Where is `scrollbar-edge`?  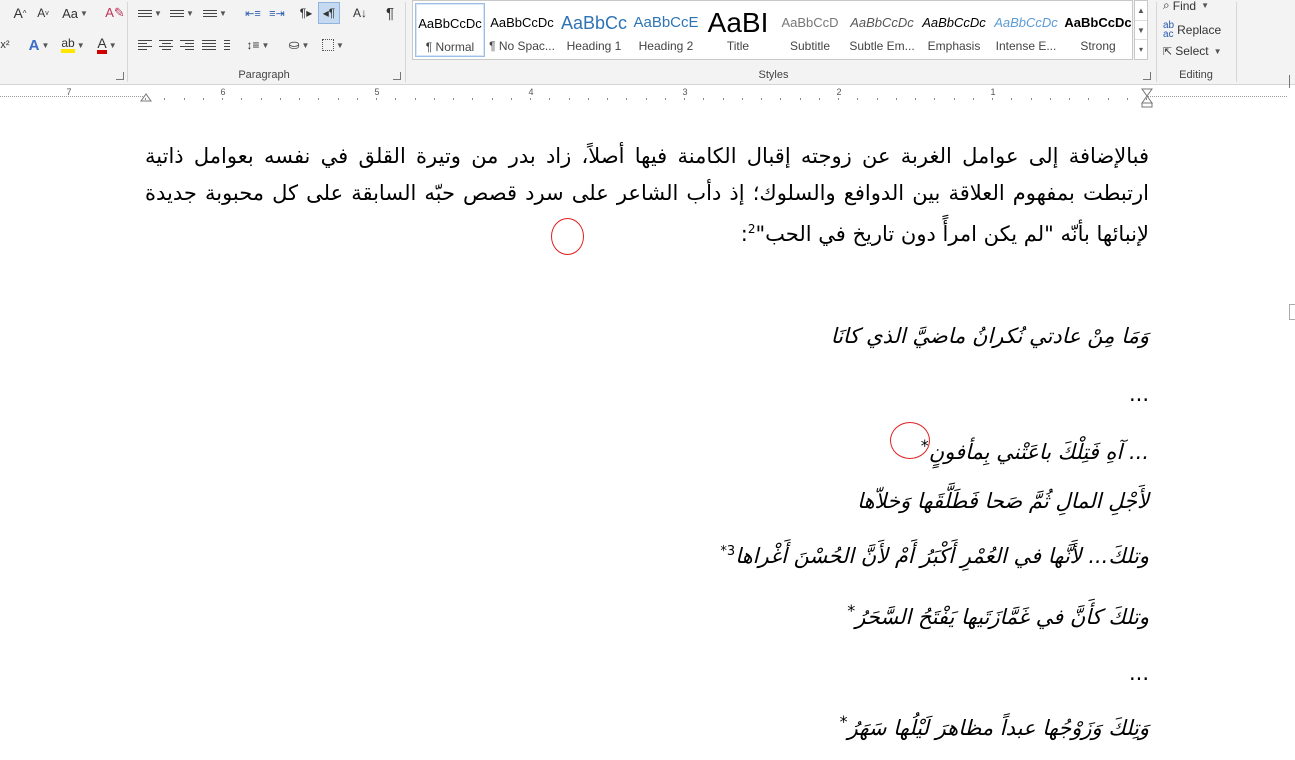 scrollbar-edge is located at coordinates (1292, 312).